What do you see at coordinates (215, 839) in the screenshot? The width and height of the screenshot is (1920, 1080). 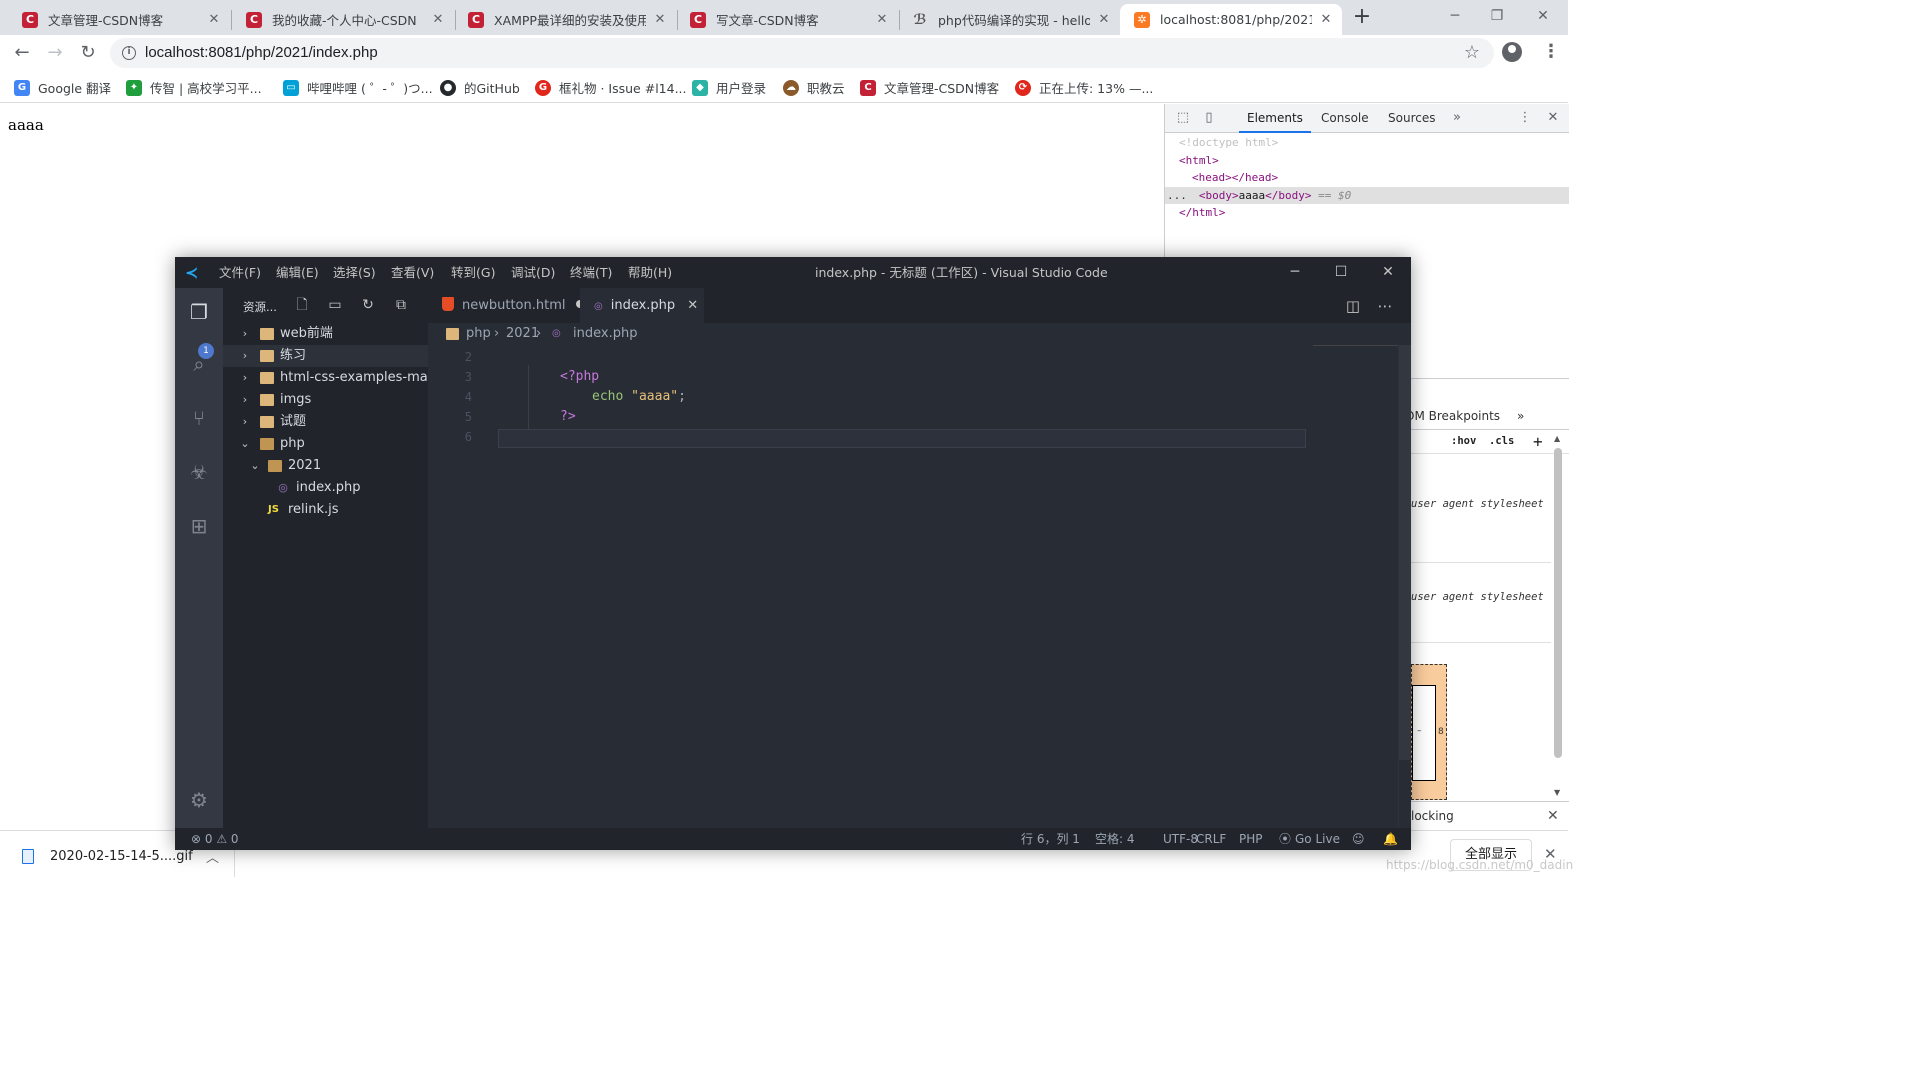 I see `problems-indicator: ⊗ 0 ⚠ 0` at bounding box center [215, 839].